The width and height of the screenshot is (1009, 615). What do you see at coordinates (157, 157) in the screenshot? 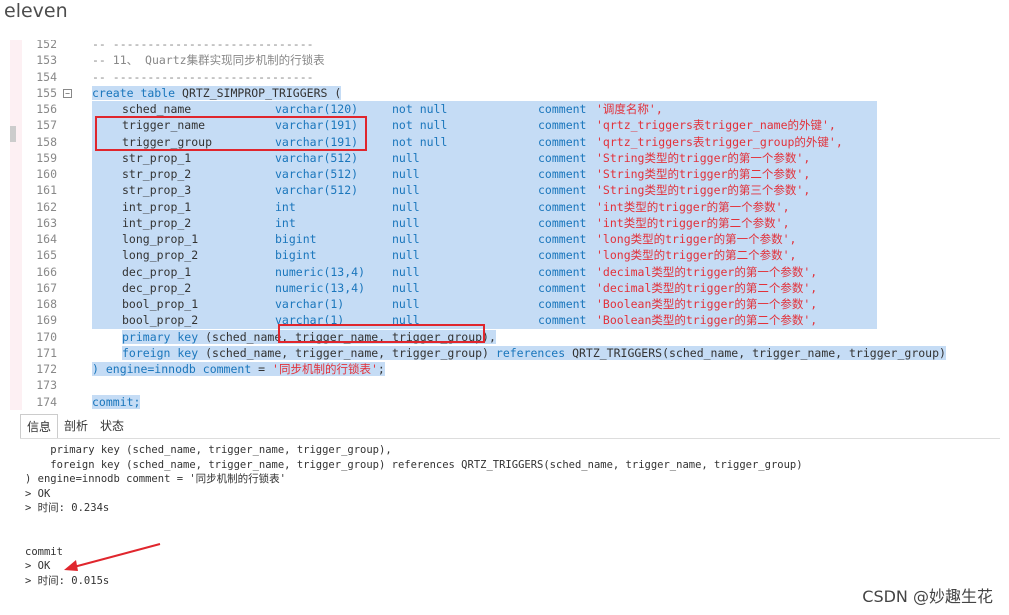
I see `column-name: str_prop_1` at bounding box center [157, 157].